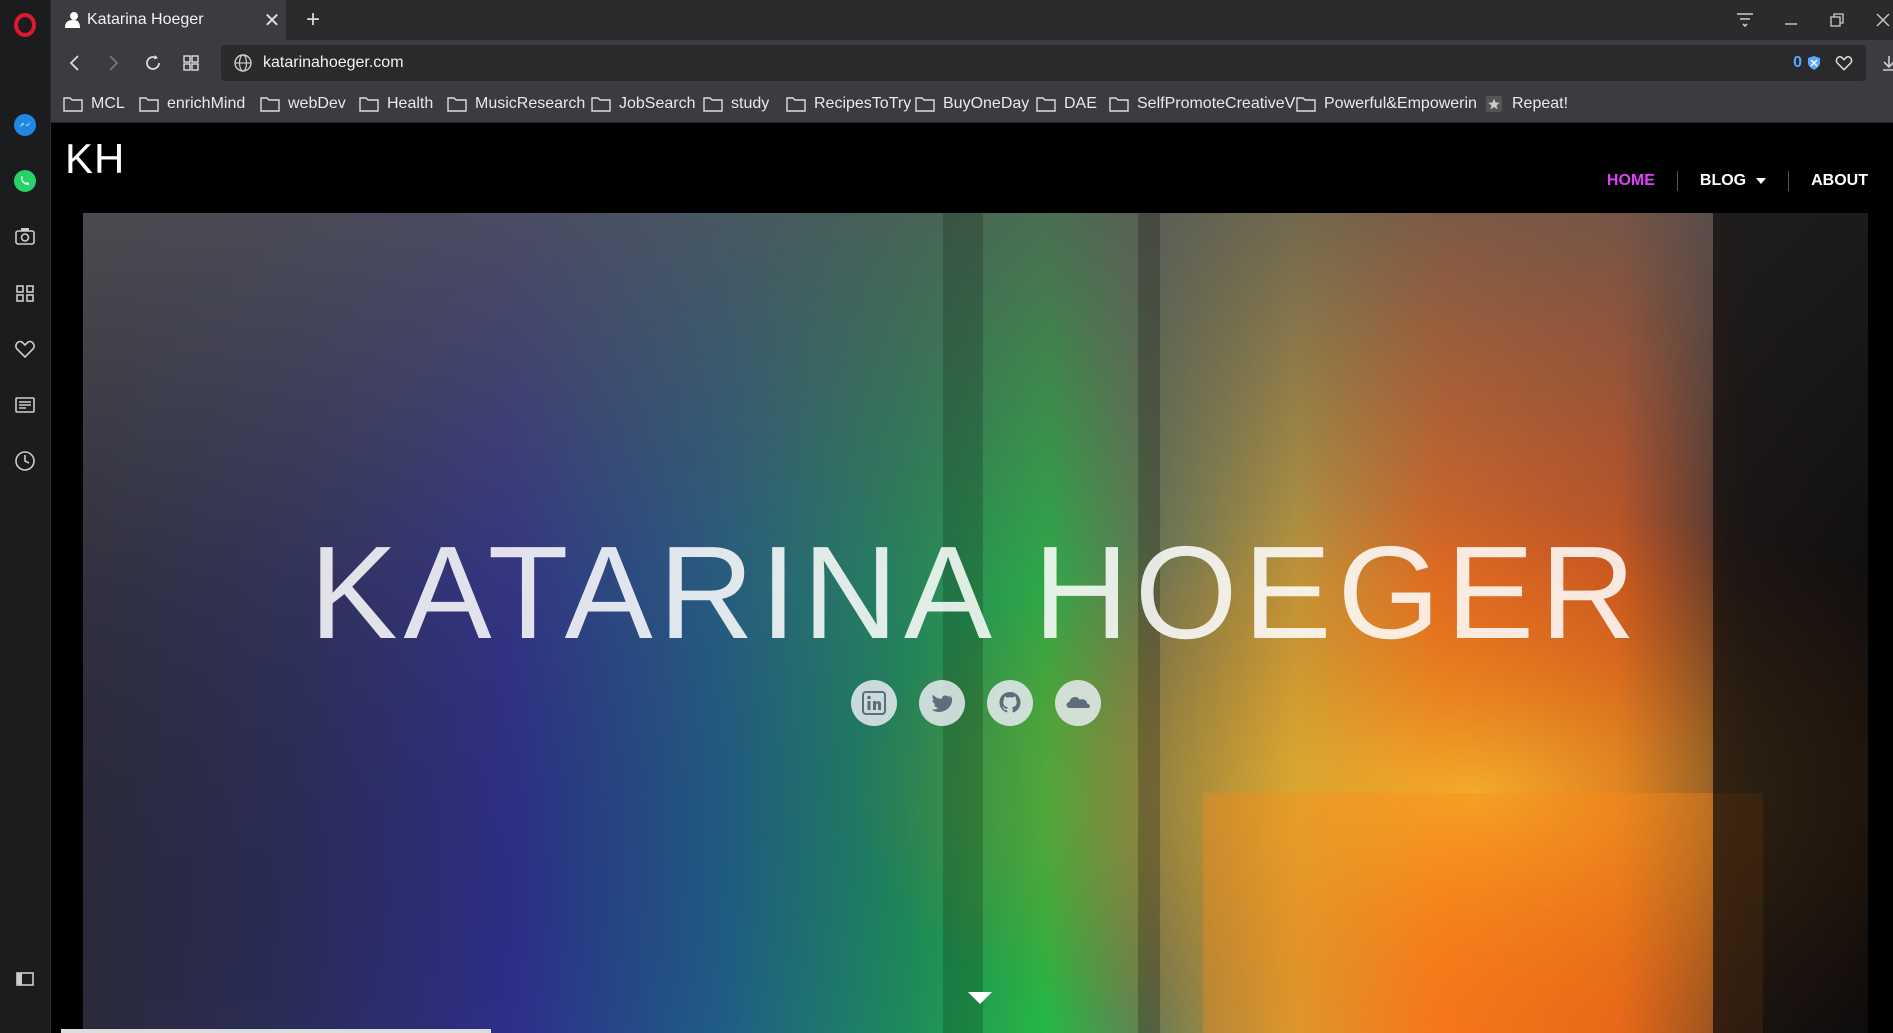 The width and height of the screenshot is (1893, 1033). Describe the element at coordinates (1540, 103) in the screenshot. I see `bookmark-label: Repeat!` at that location.